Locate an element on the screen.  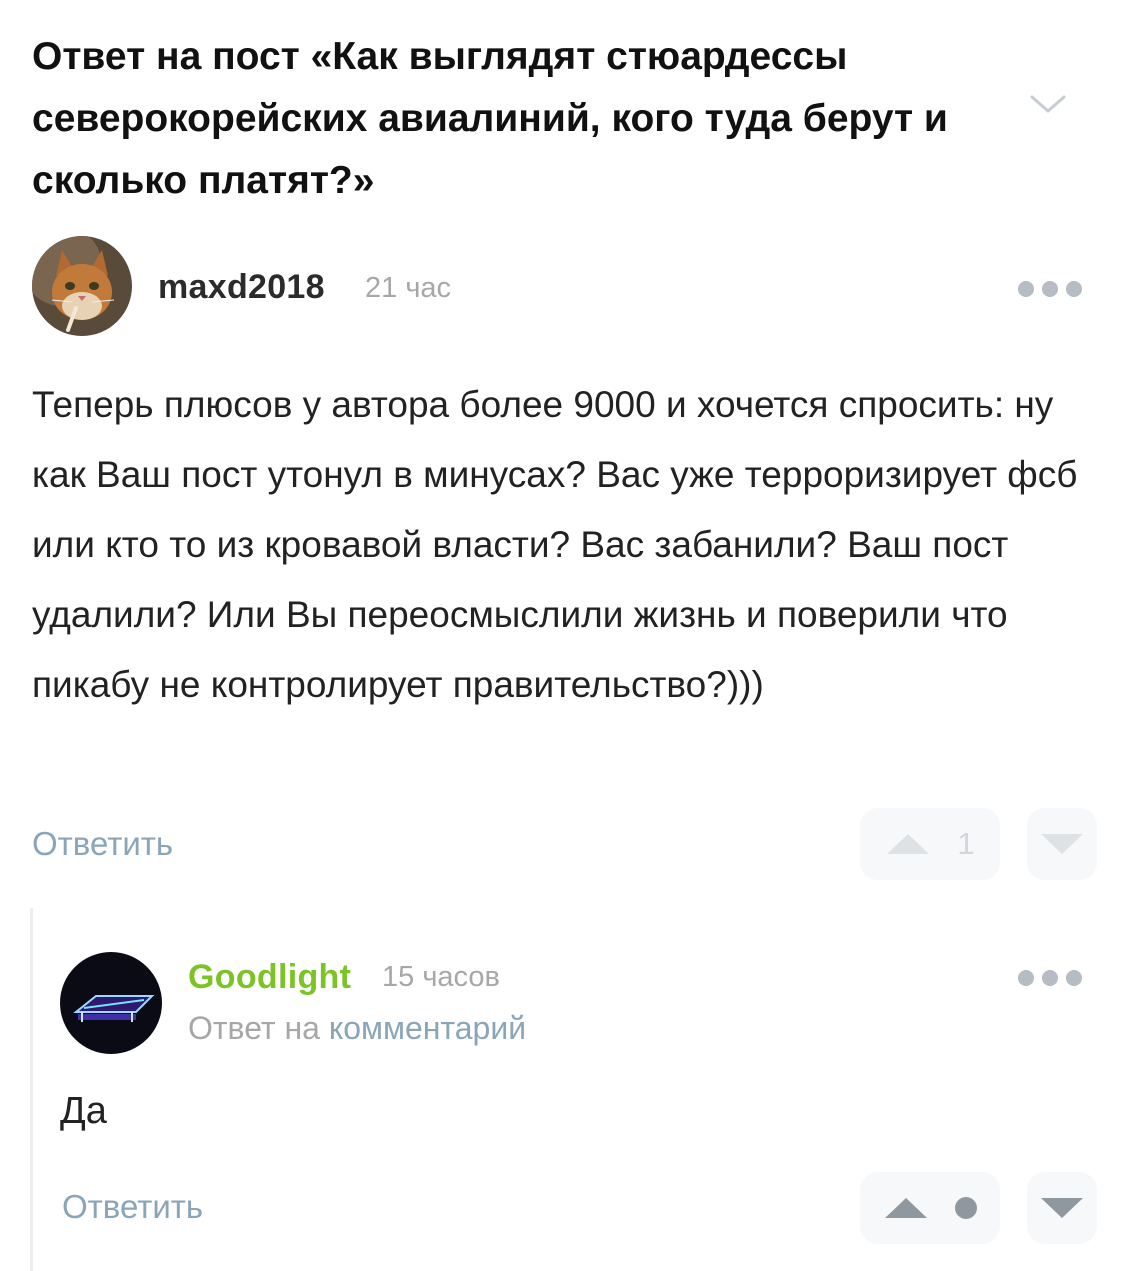
chevron-down-icon is located at coordinates (1048, 104).